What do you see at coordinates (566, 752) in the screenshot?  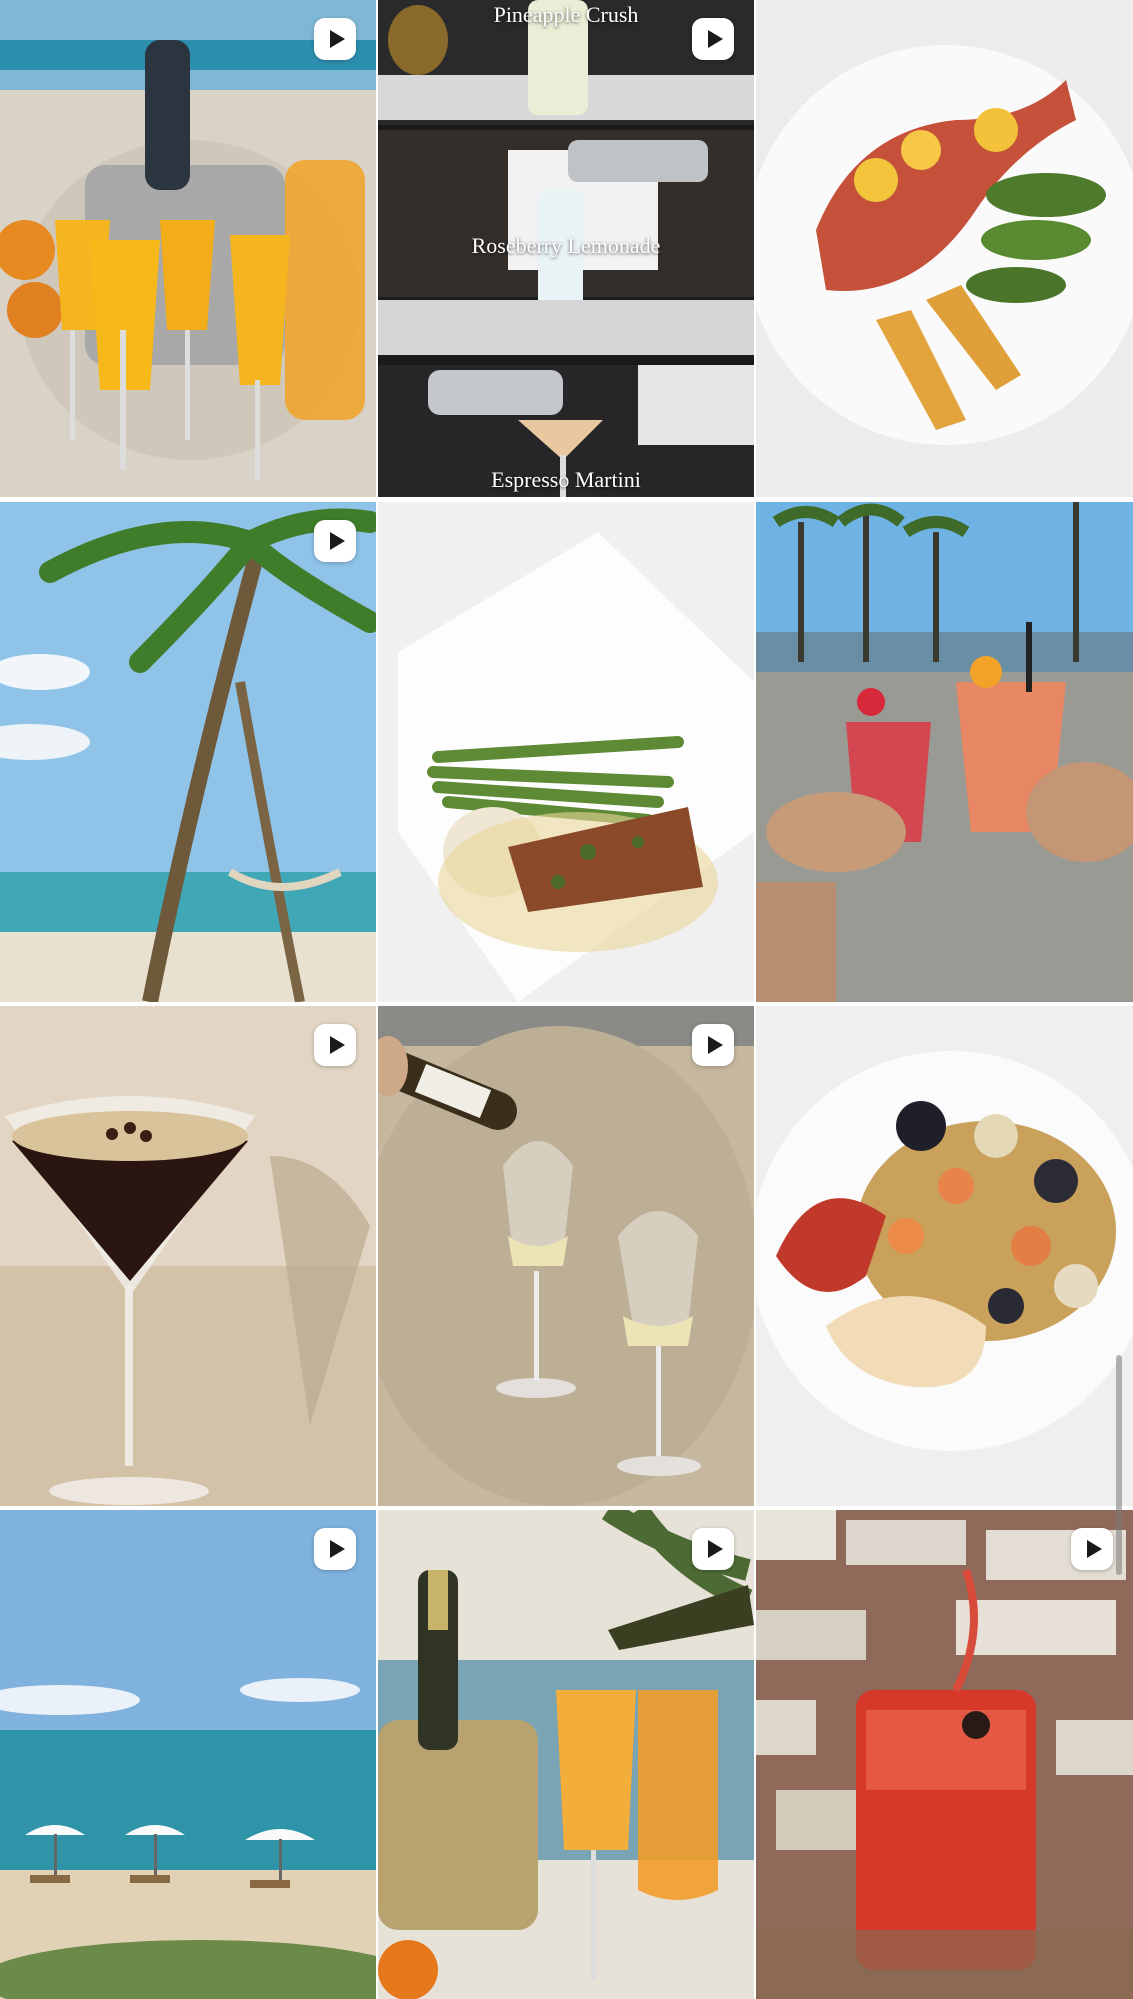 I see `grid-tile-salmon-asparagus` at bounding box center [566, 752].